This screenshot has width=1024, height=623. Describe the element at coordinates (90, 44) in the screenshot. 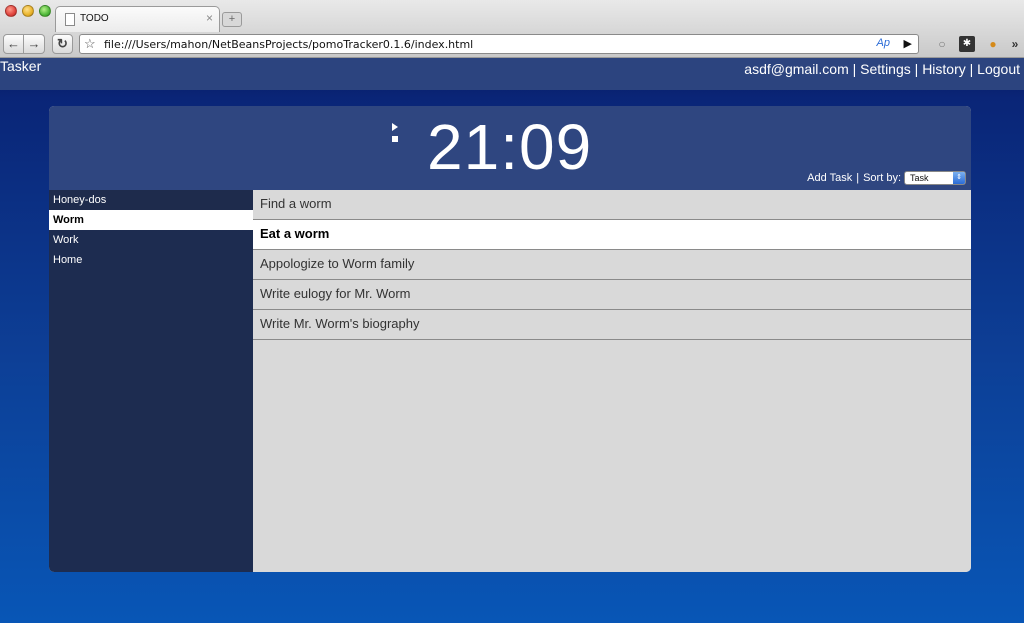

I see `bookmark-star-icon: ☆` at that location.